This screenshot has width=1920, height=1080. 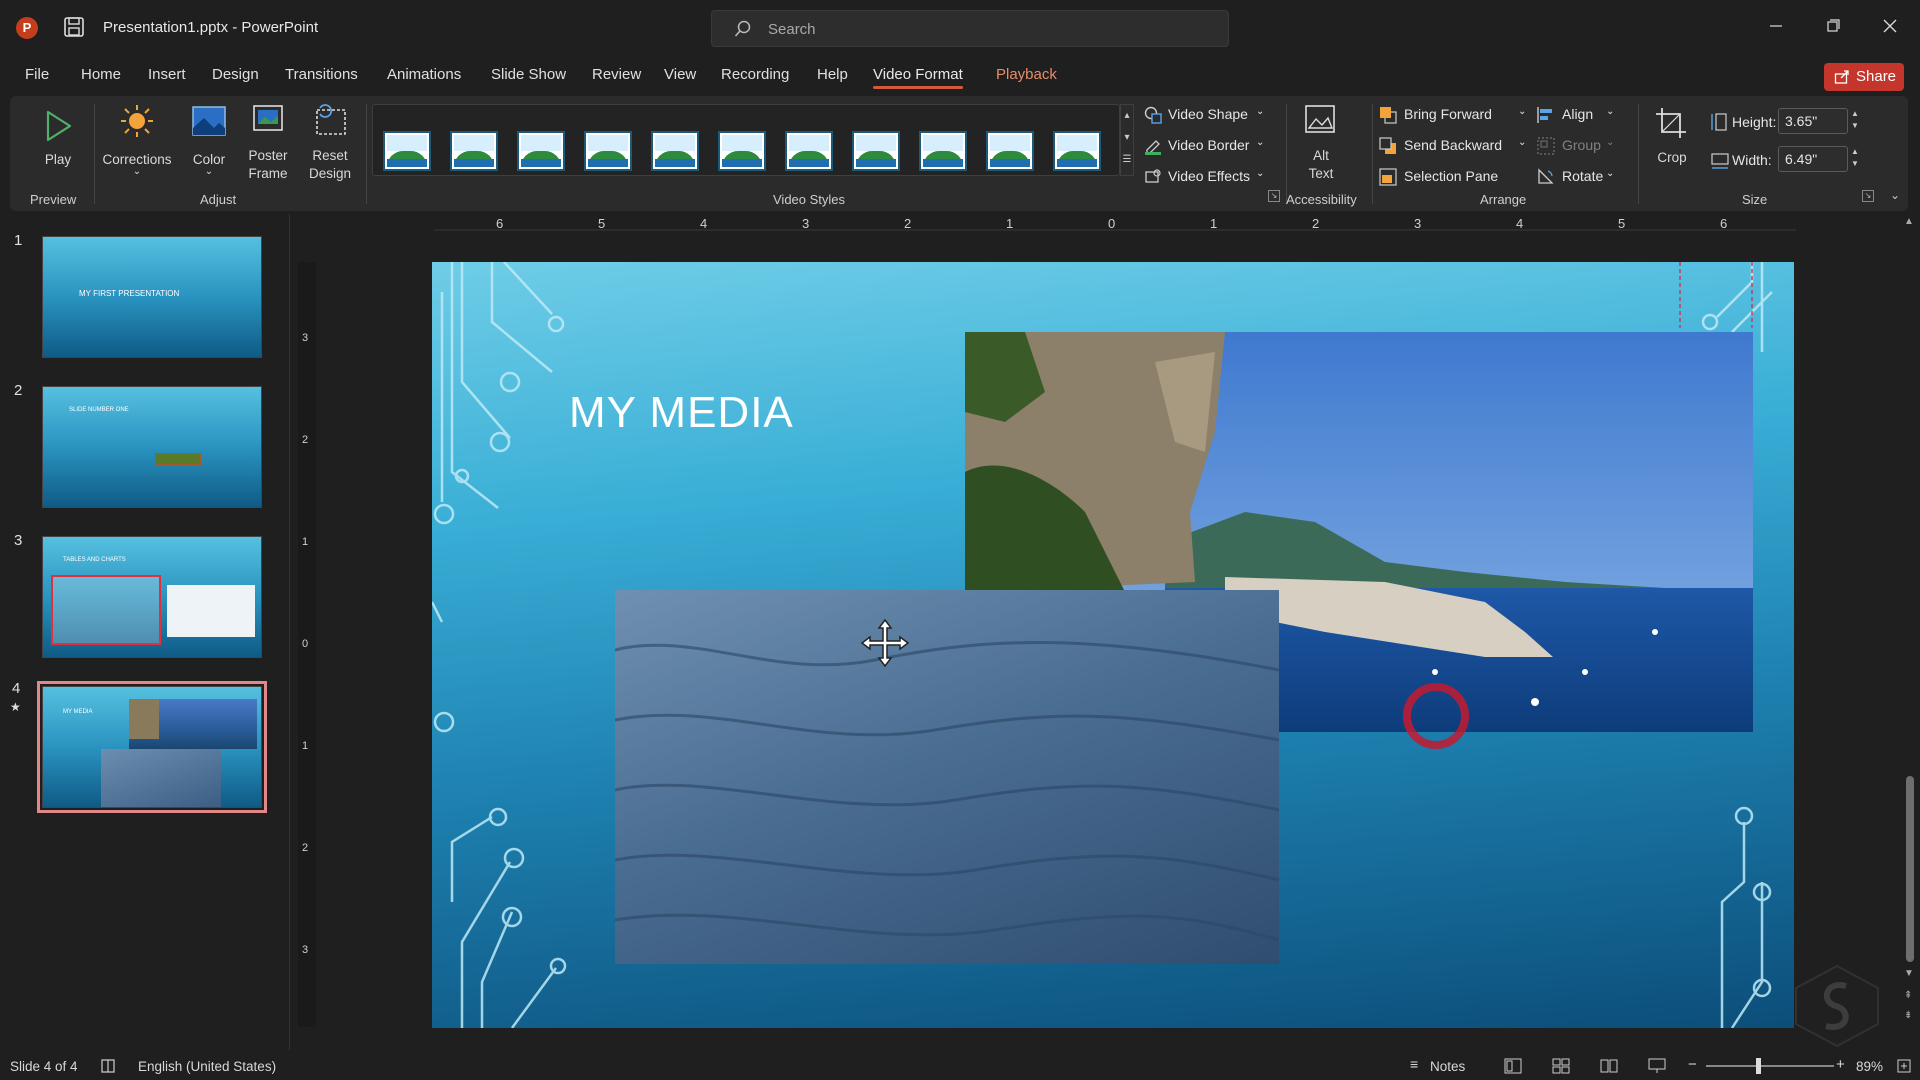 What do you see at coordinates (58, 144) in the screenshot?
I see `play-button: Play` at bounding box center [58, 144].